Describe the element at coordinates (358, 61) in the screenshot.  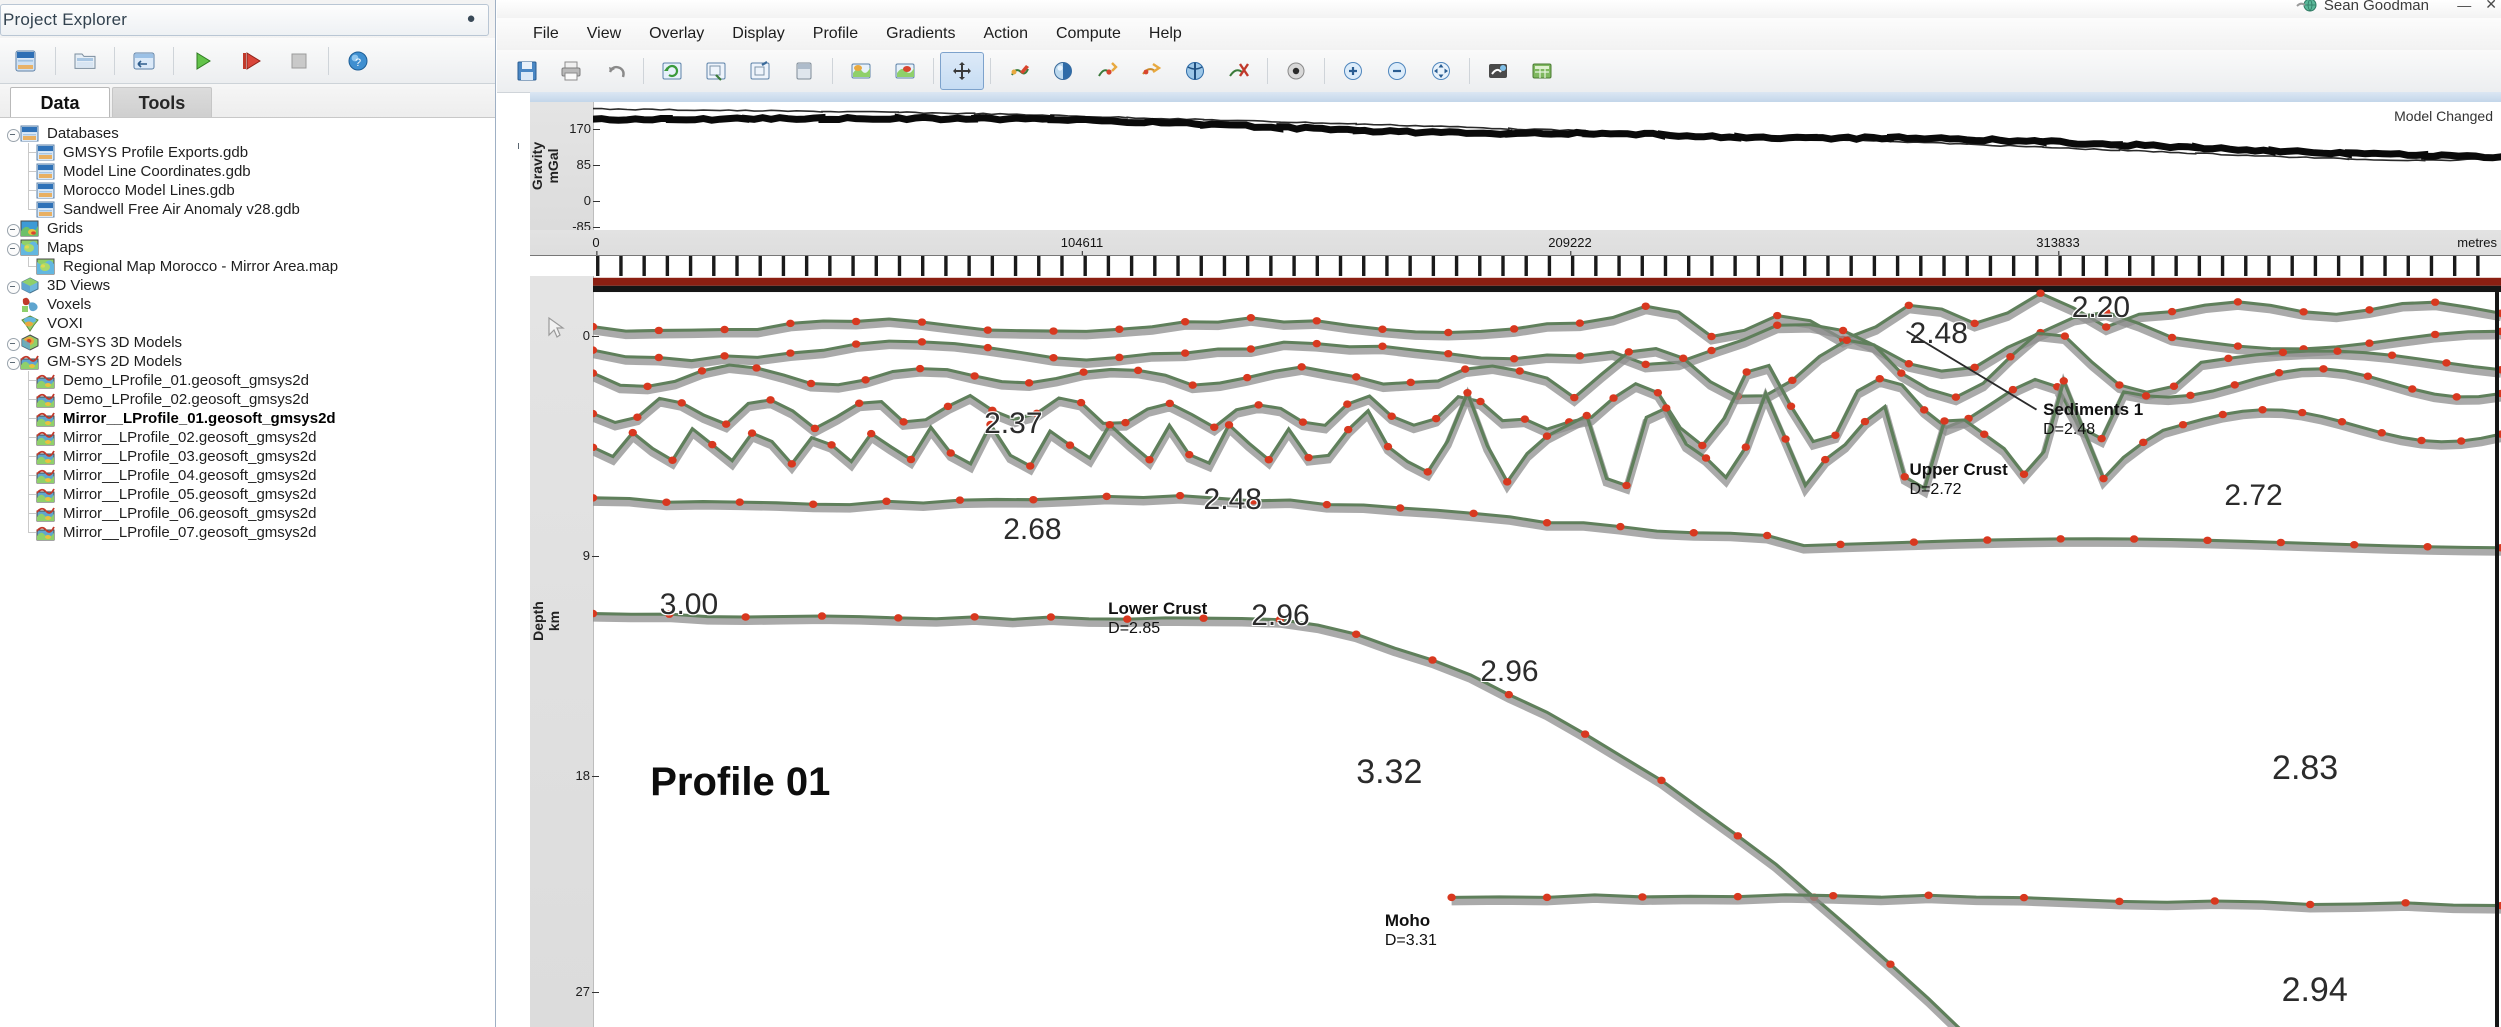
I see `help-button: ?` at that location.